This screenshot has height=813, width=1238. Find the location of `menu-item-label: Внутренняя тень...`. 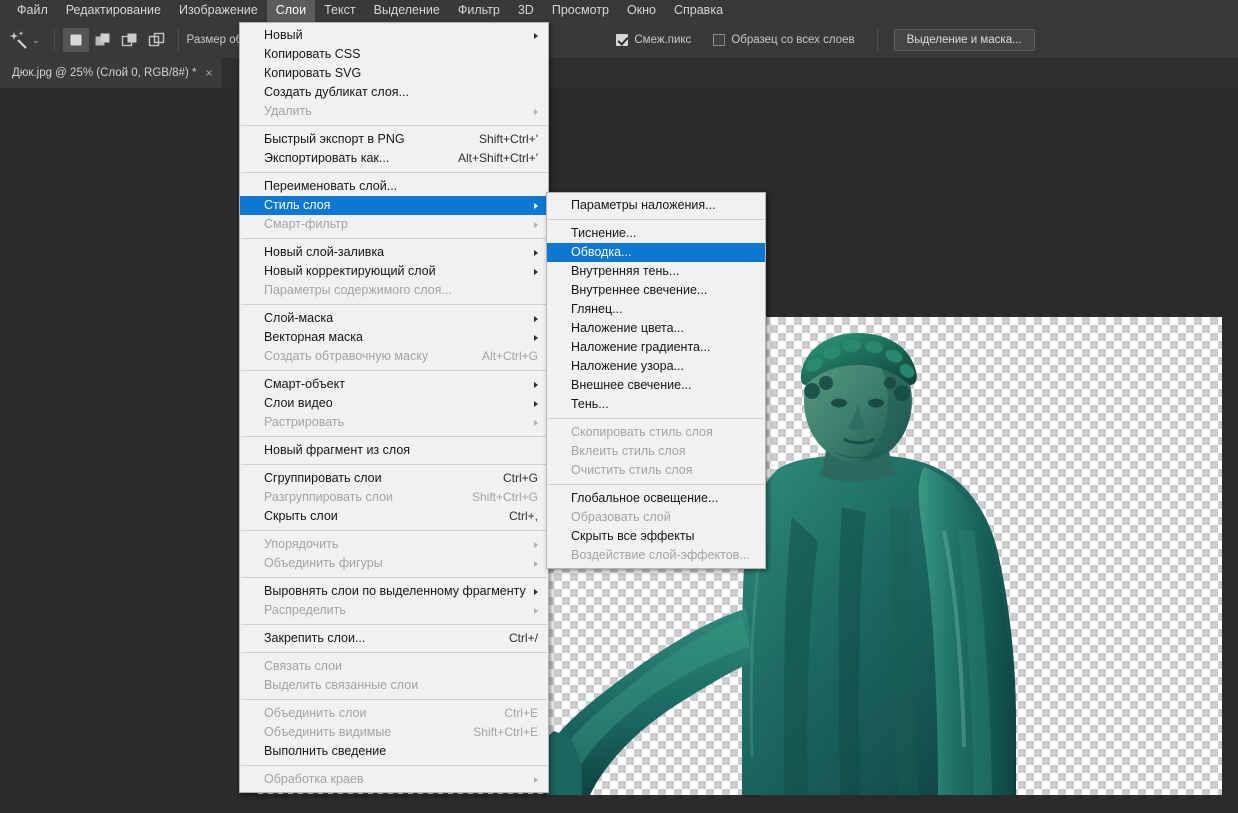

menu-item-label: Внутренняя тень... is located at coordinates (625, 271).